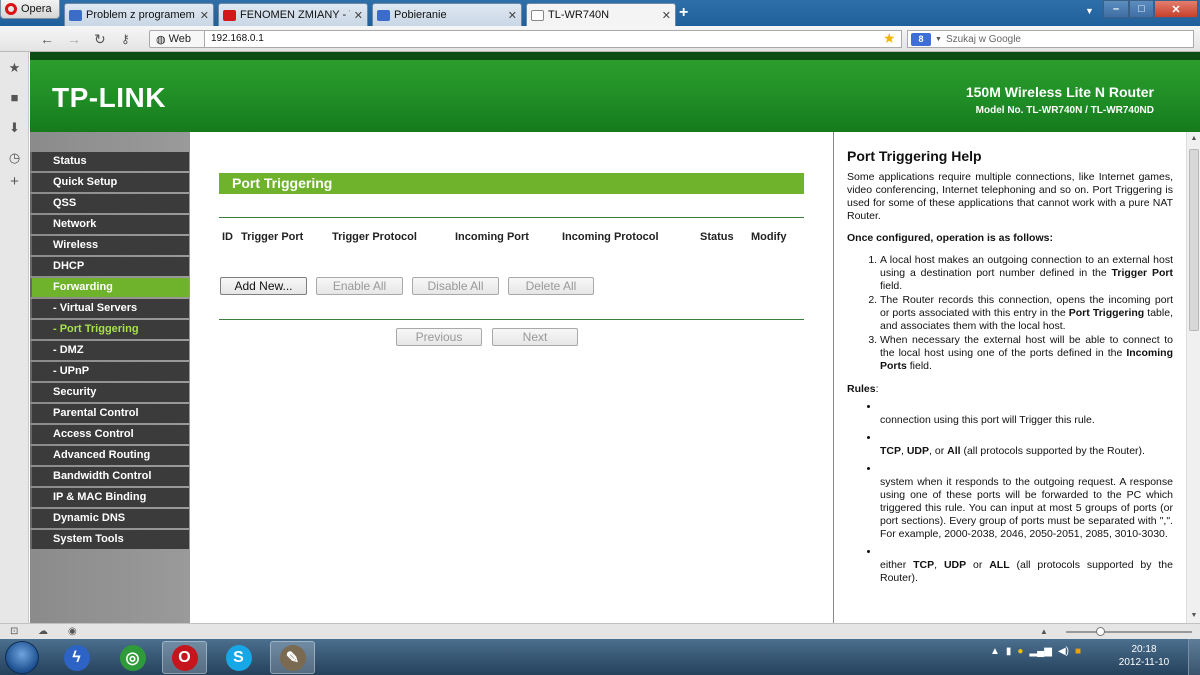 The image size is (1200, 675). Describe the element at coordinates (109, 455) in the screenshot. I see `menu-item-advanced-routing: Advanced Routing` at that location.